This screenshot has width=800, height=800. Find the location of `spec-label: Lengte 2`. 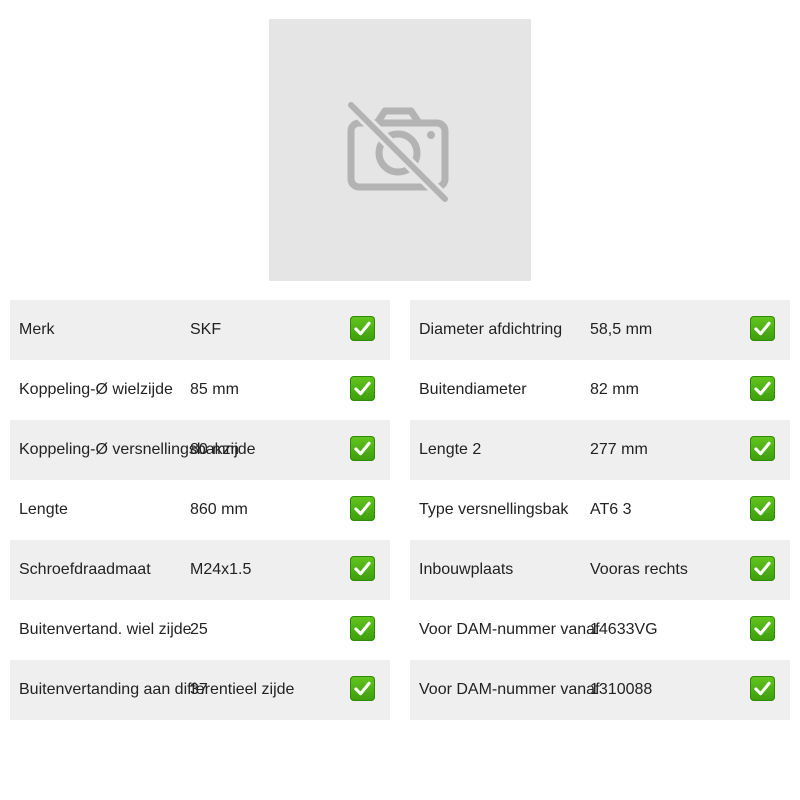

spec-label: Lengte 2 is located at coordinates (450, 449).